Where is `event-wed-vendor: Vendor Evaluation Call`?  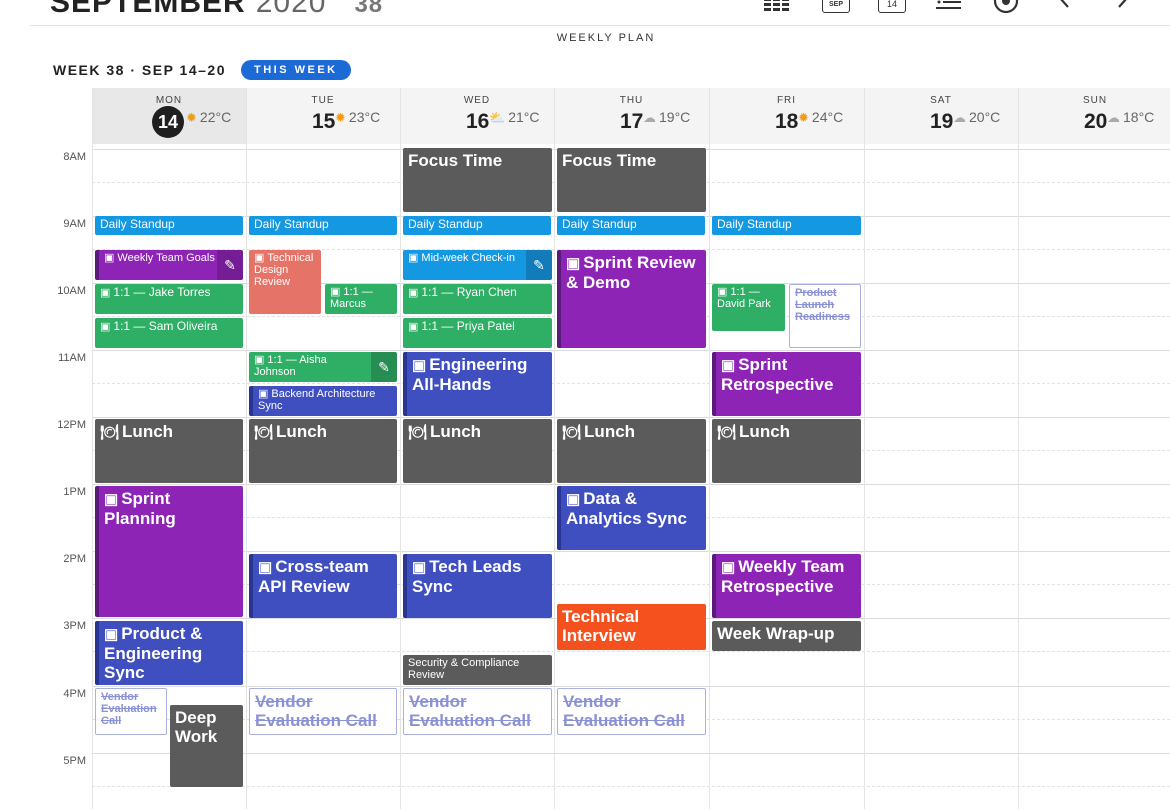 event-wed-vendor: Vendor Evaluation Call is located at coordinates (477, 711).